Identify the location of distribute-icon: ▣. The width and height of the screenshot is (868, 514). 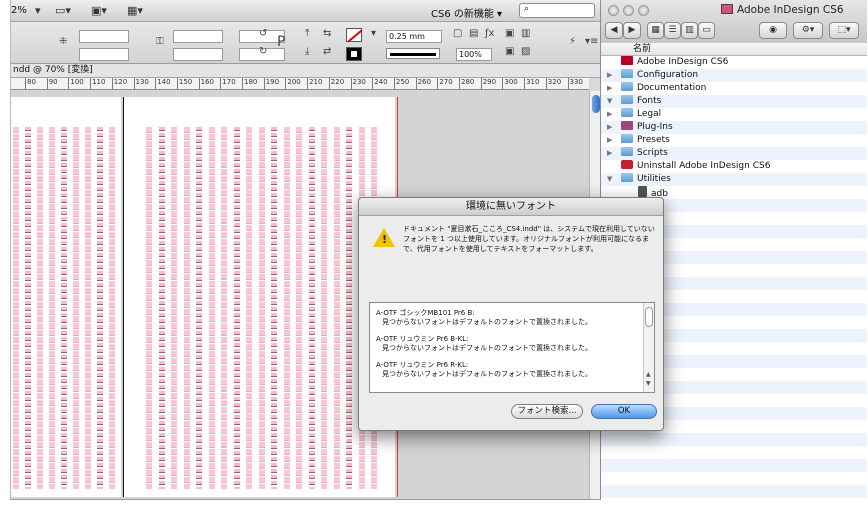
(509, 51).